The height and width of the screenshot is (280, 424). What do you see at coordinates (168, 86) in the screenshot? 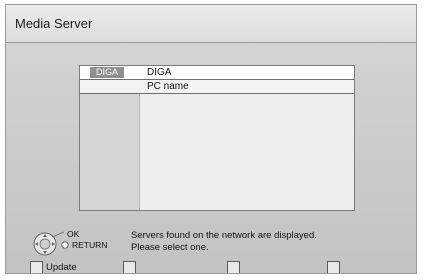
I see `server-name: PC name` at bounding box center [168, 86].